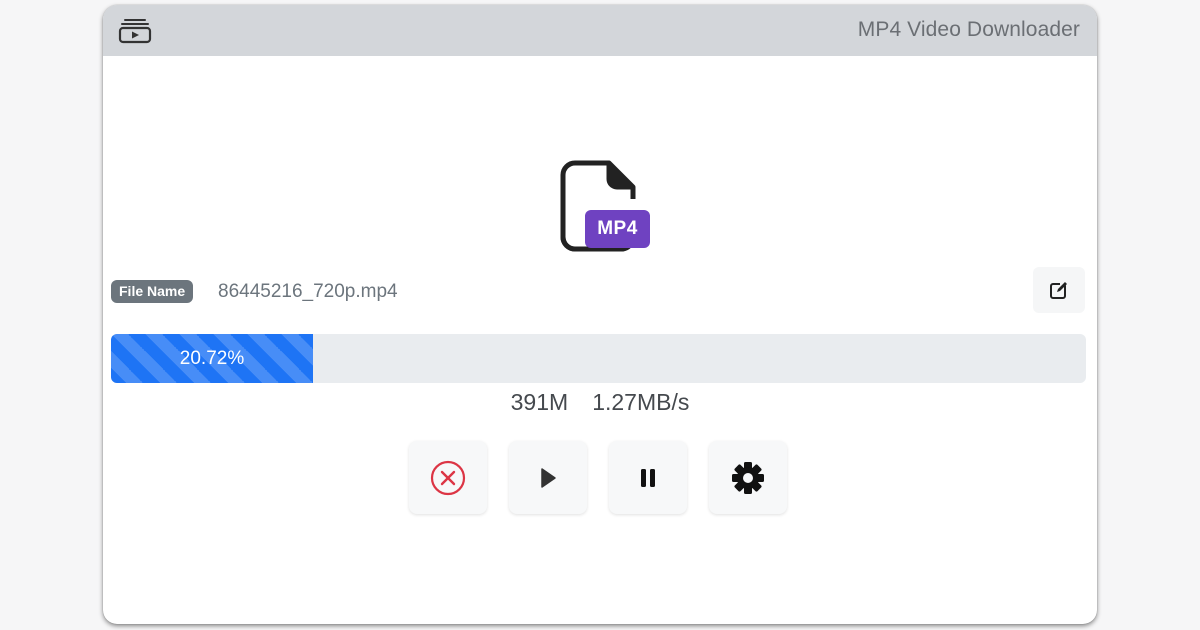 This screenshot has height=630, width=1200. What do you see at coordinates (539, 402) in the screenshot?
I see `downloaded-size: 391M` at bounding box center [539, 402].